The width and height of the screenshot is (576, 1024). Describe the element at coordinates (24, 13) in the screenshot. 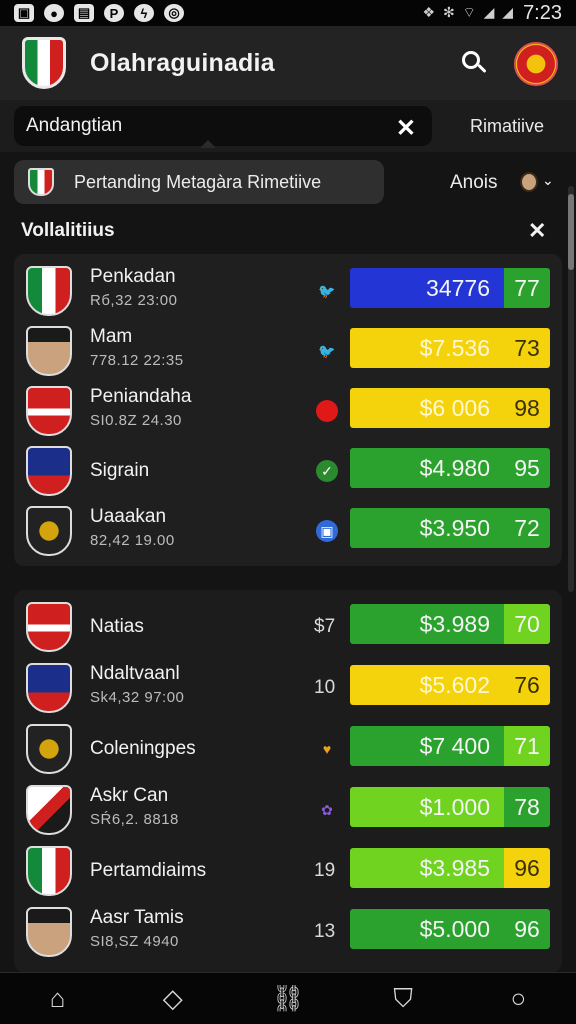

I see `gallery-icon: ▣` at that location.